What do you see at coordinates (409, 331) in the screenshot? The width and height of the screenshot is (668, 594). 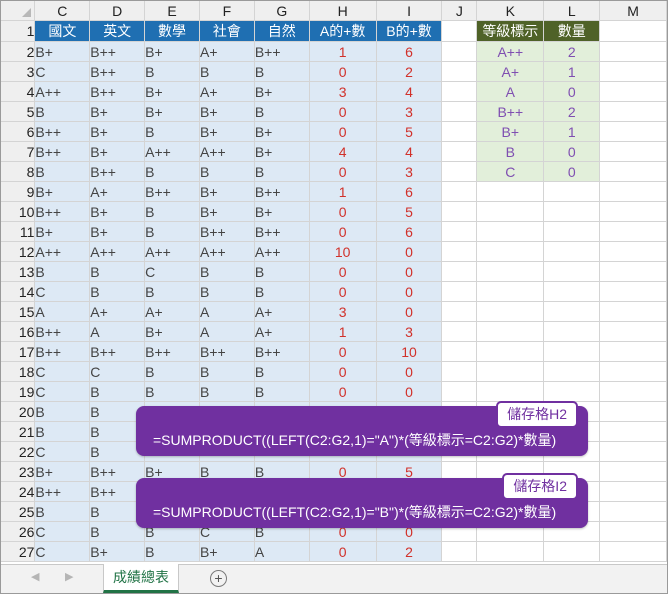 I see `count-cell: 3` at bounding box center [409, 331].